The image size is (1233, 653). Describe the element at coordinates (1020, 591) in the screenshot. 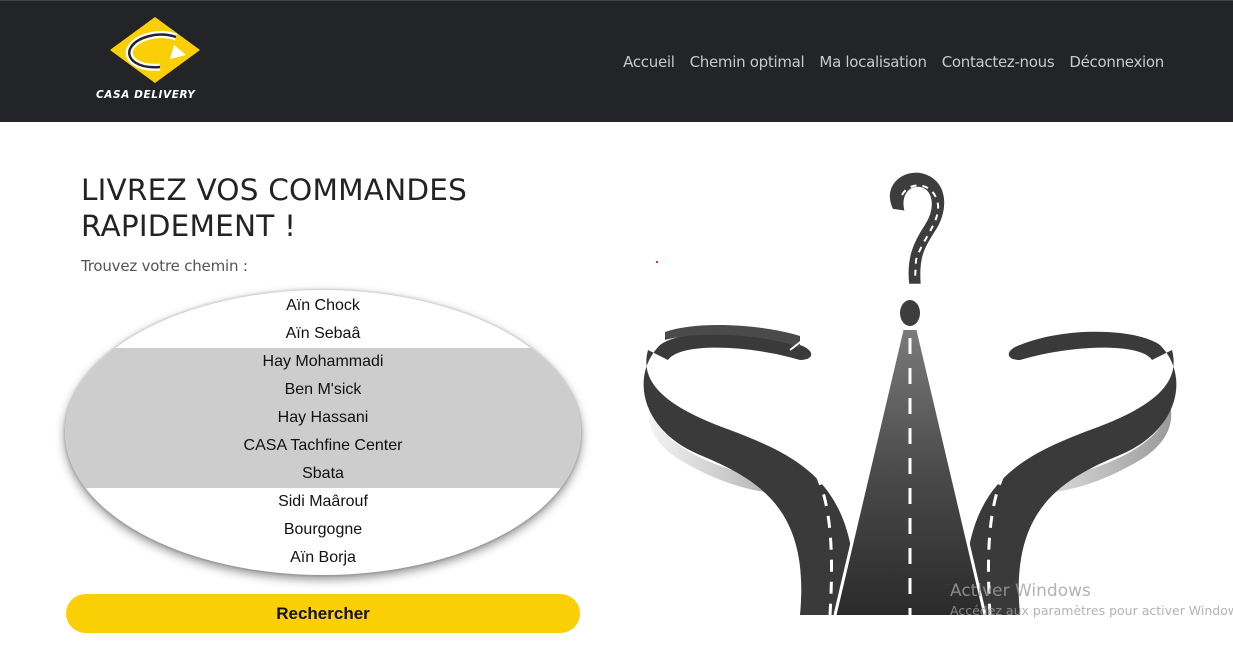

I see `watermark-title: Activer Windows` at that location.